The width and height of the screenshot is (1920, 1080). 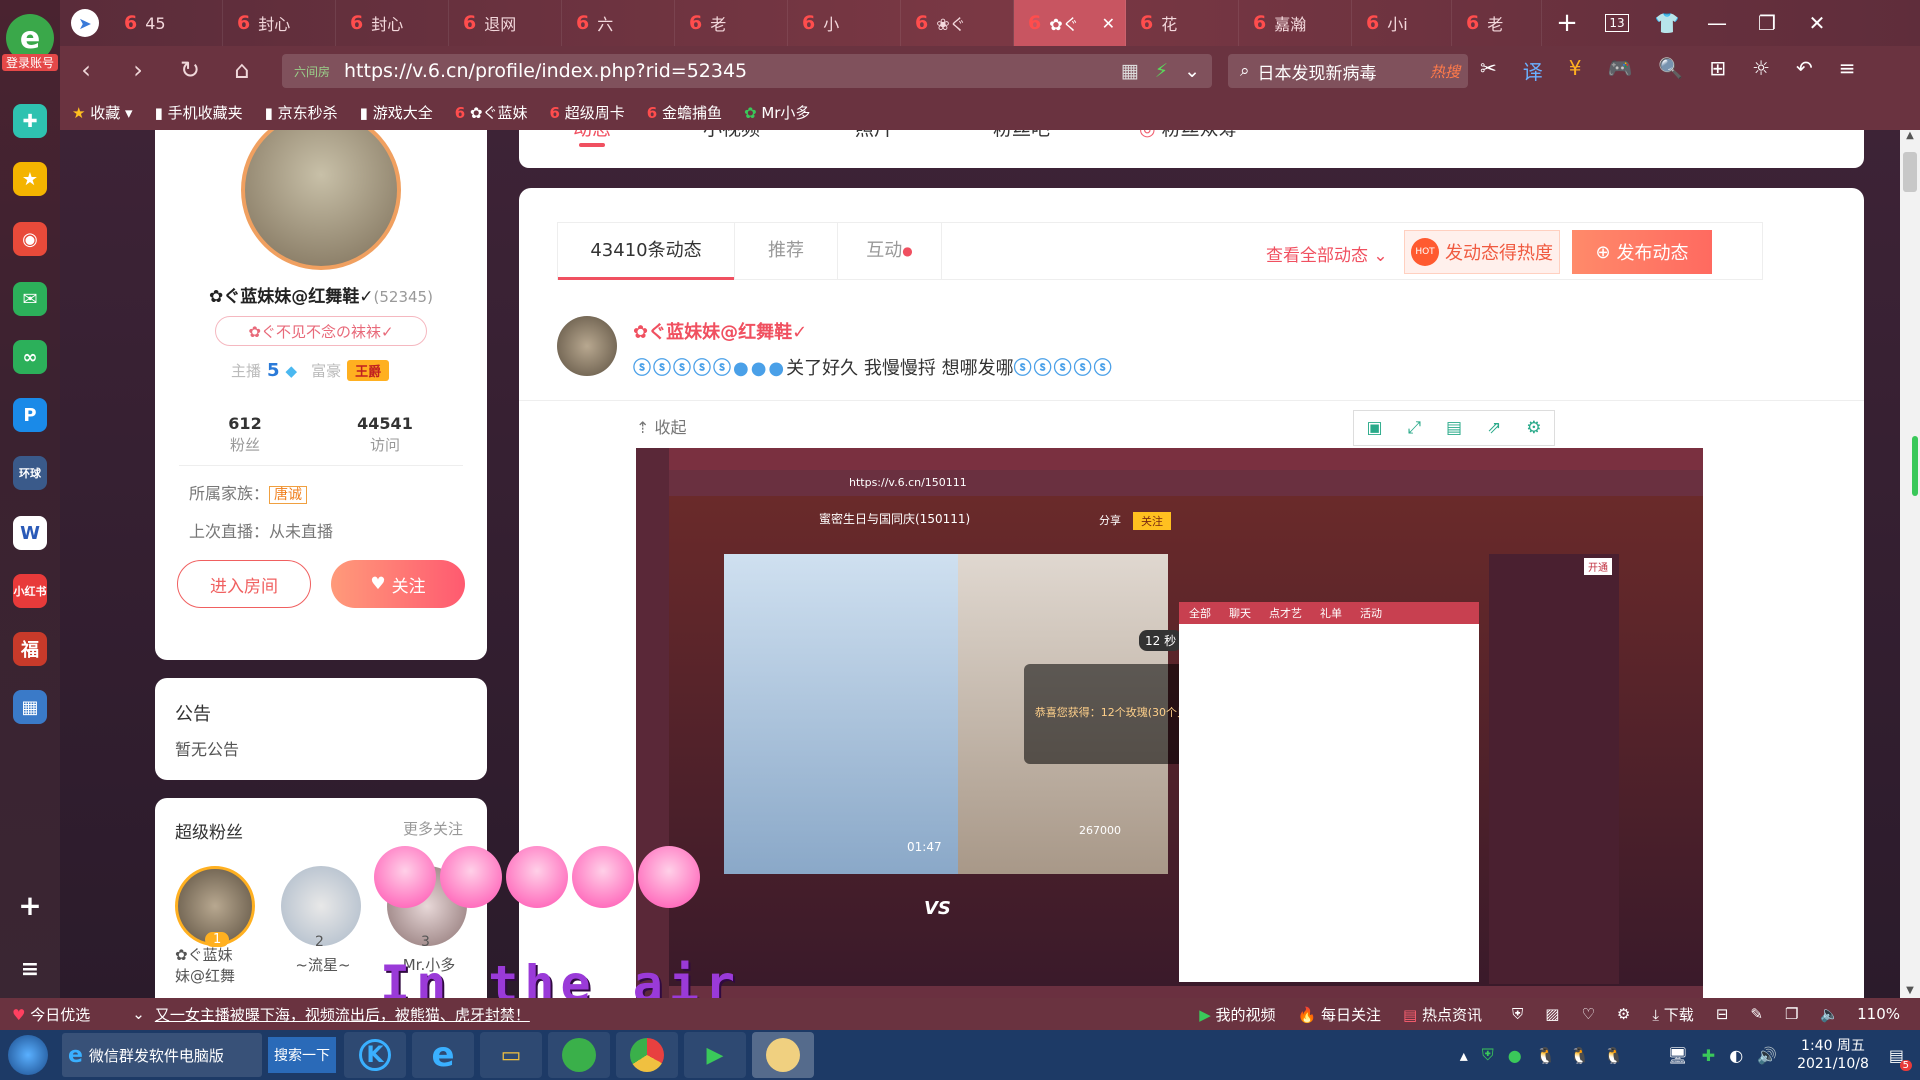 What do you see at coordinates (30, 179) in the screenshot?
I see `star-icon: ★` at bounding box center [30, 179].